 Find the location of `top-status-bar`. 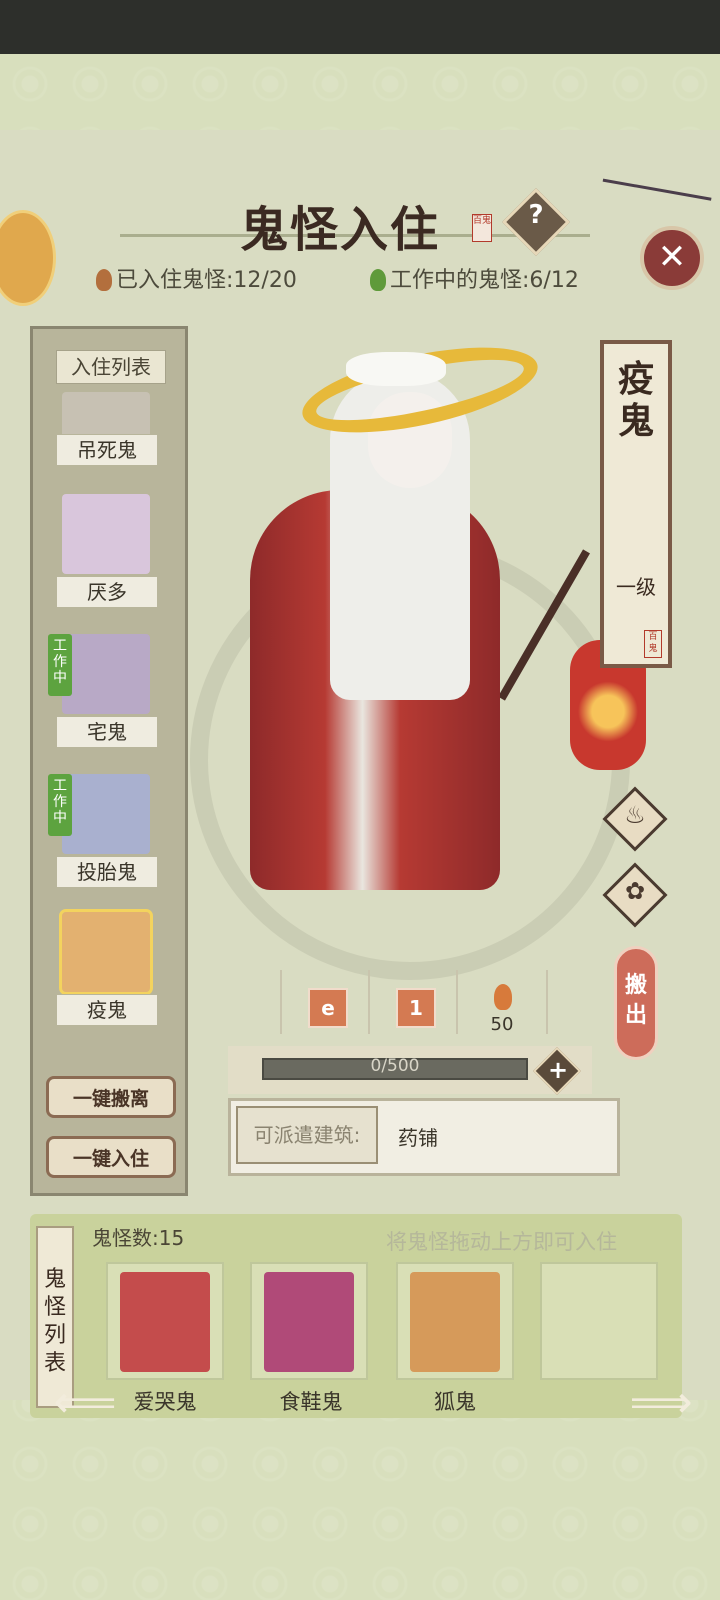

top-status-bar is located at coordinates (360, 27).